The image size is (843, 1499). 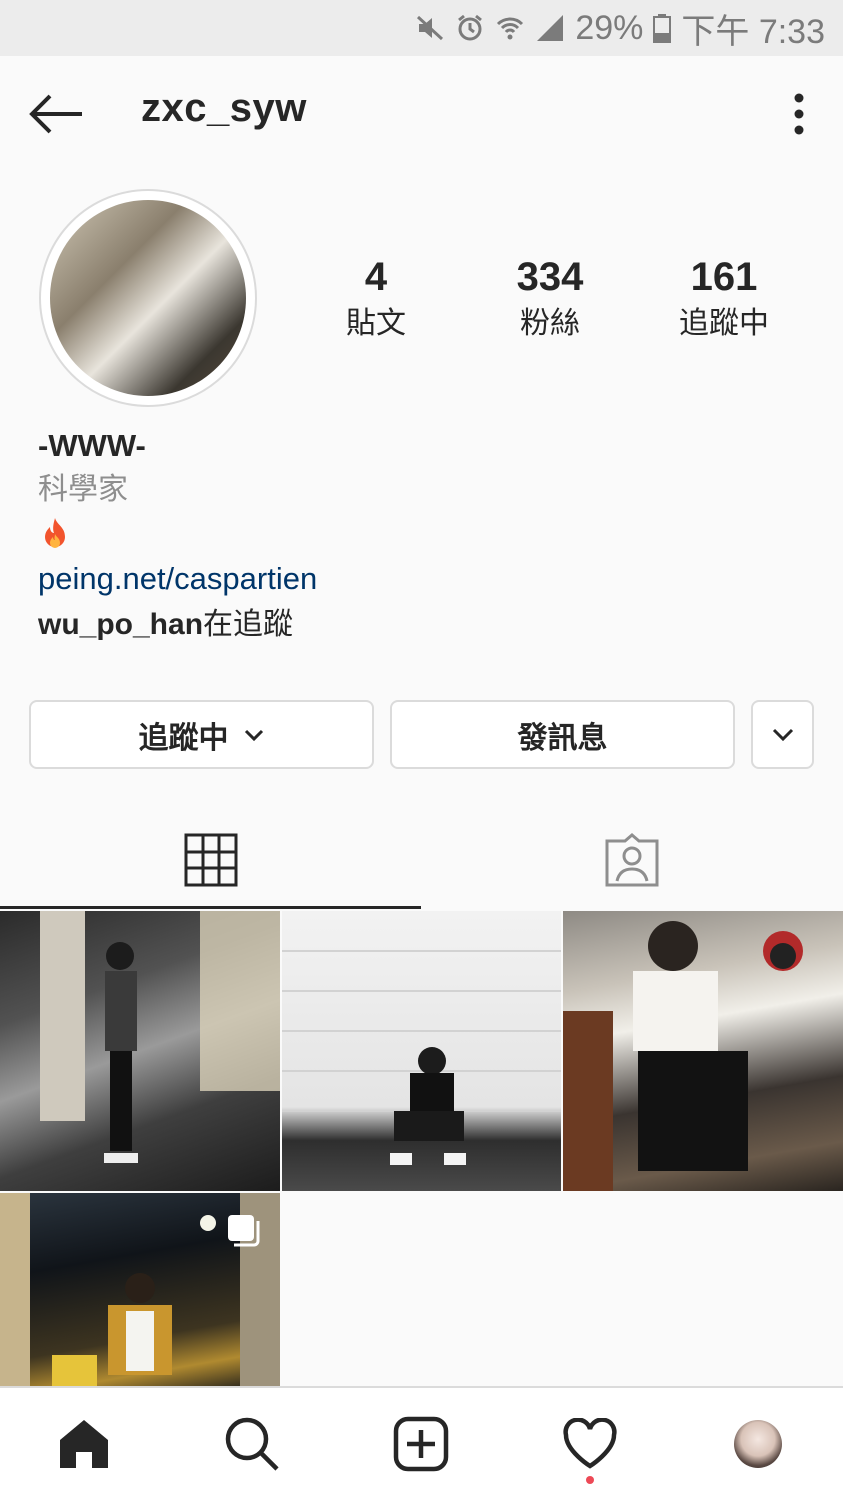 I want to click on home-icon, so click(x=84, y=1444).